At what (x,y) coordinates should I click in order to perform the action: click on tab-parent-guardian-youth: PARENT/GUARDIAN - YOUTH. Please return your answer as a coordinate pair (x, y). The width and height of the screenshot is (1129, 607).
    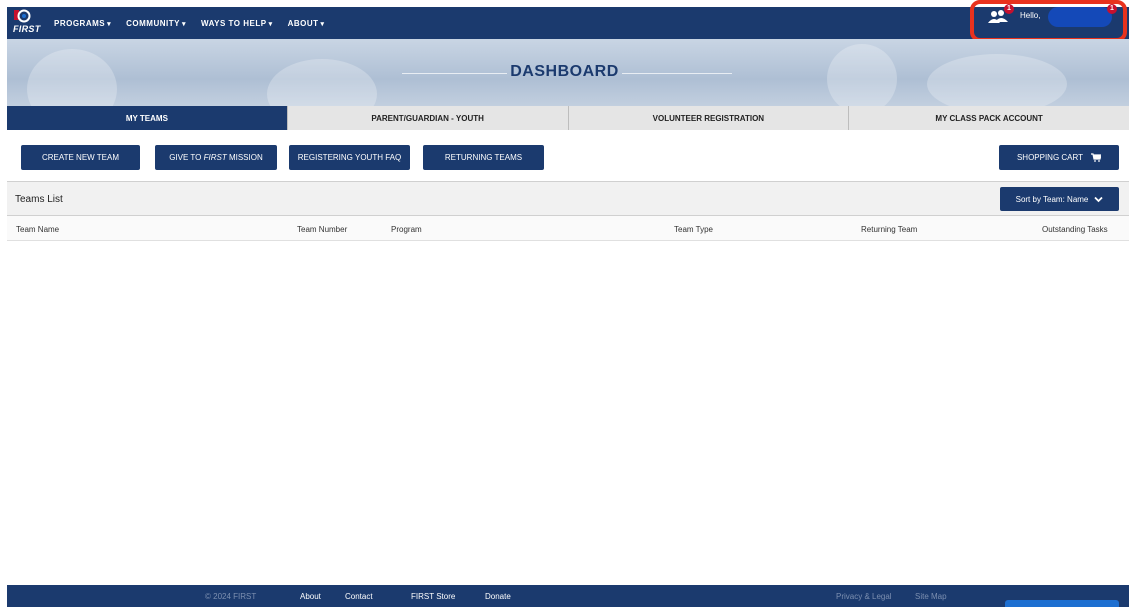
    Looking at the image, I should click on (427, 118).